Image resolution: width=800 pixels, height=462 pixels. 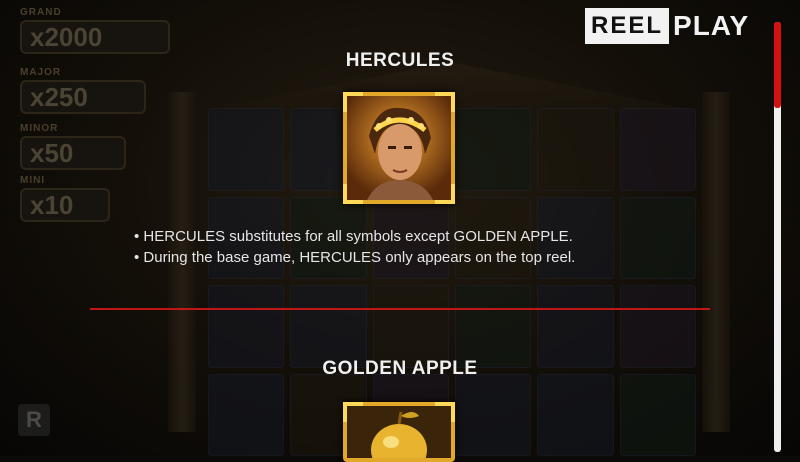 I want to click on jackpot-minor: MINOR x50, so click(x=73, y=146).